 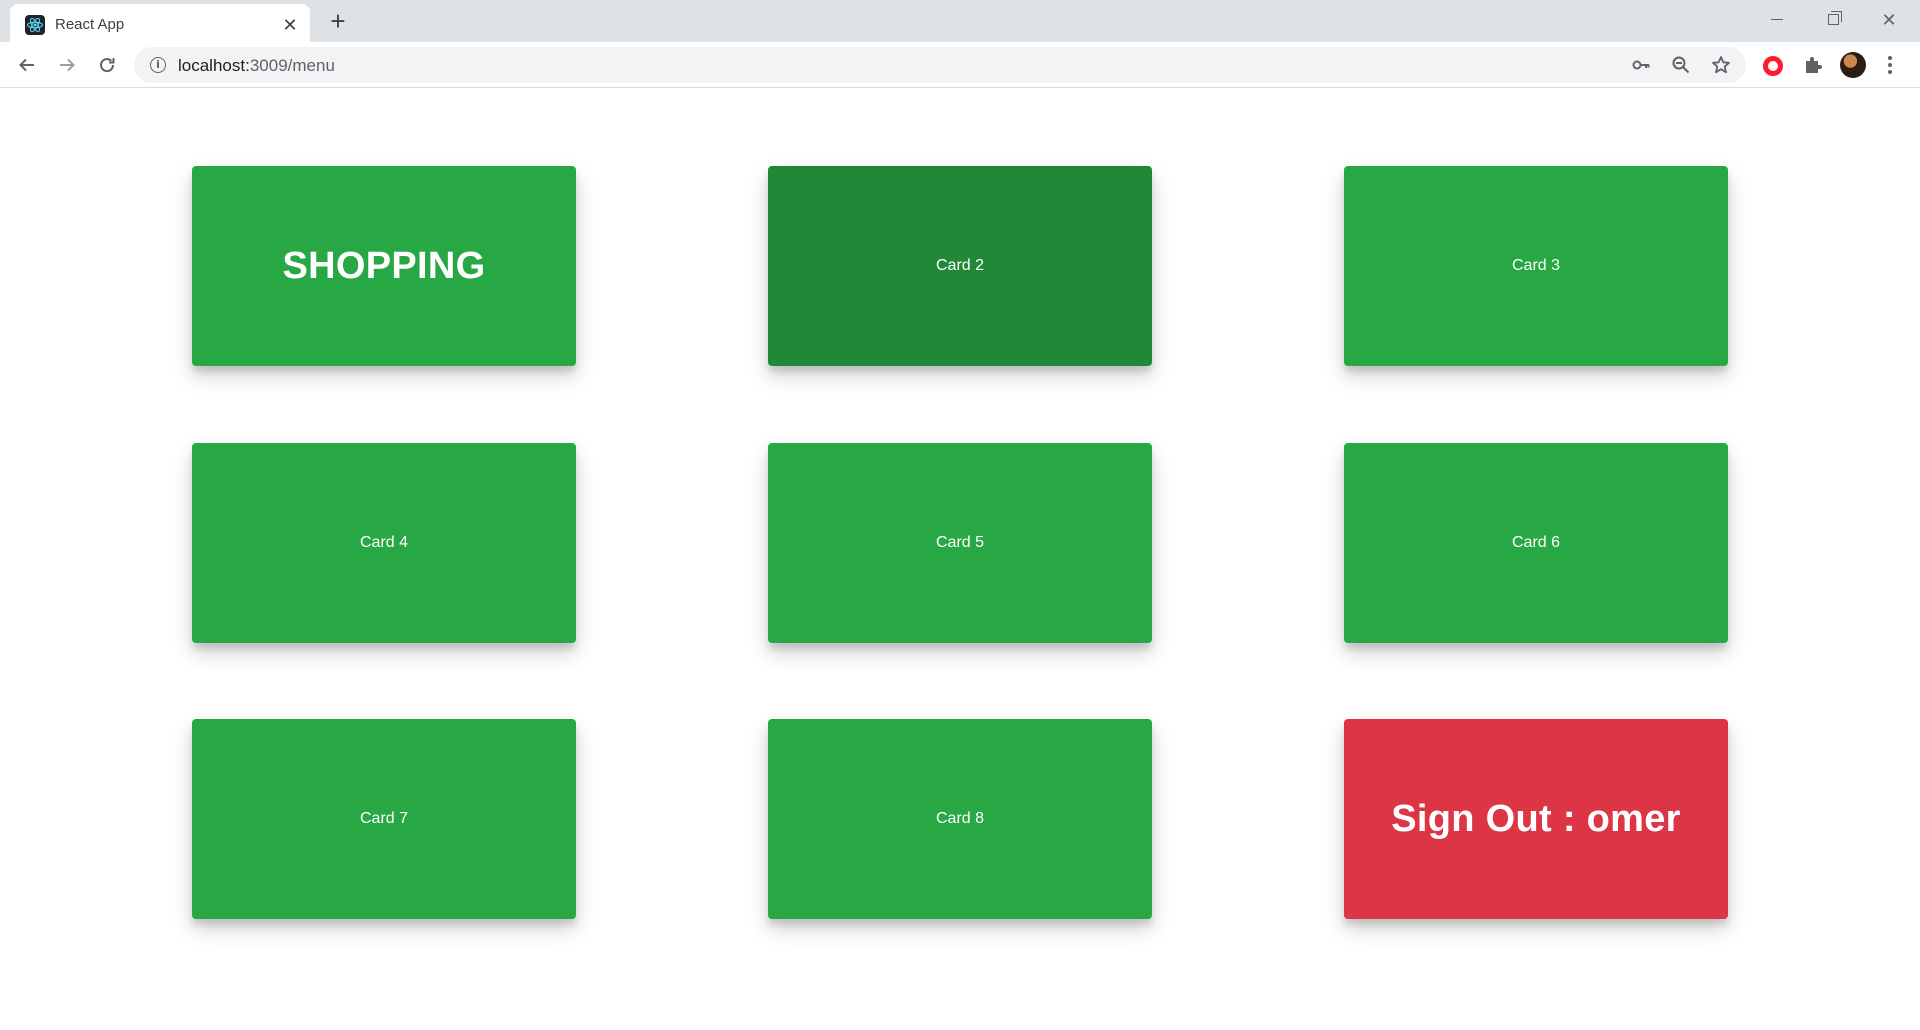 What do you see at coordinates (35, 25) in the screenshot?
I see `react-logo-icon` at bounding box center [35, 25].